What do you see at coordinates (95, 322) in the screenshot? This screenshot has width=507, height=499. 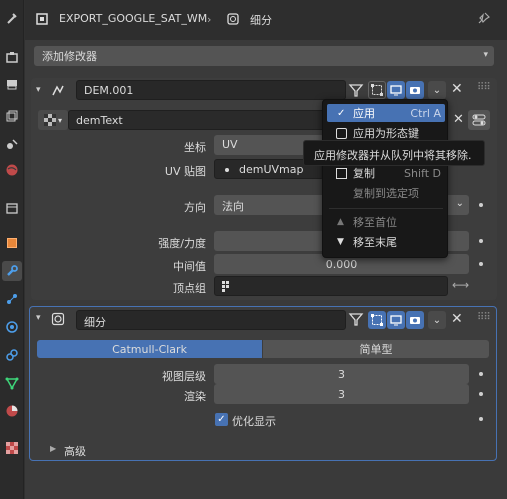 I see `subsurf-name-text: 细分` at bounding box center [95, 322].